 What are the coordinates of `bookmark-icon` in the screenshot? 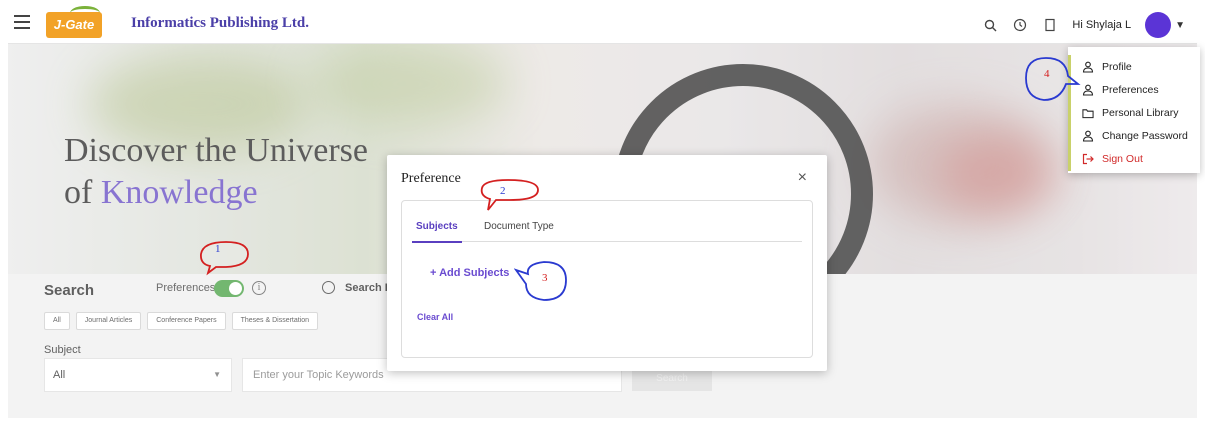 It's located at (1050, 25).